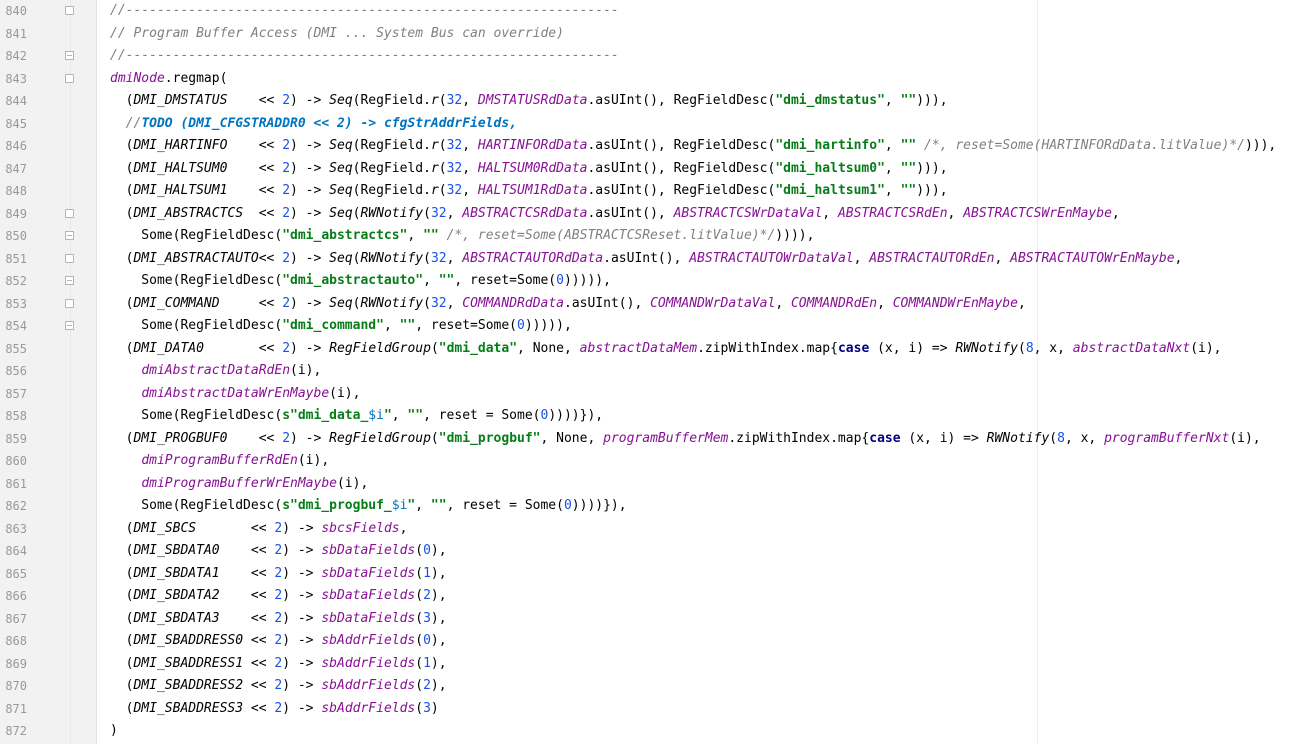 This screenshot has width=1304, height=744. What do you see at coordinates (274, 709) in the screenshot?
I see `code-text: (DMI_SBADDRESS3 << 2) -> sbAddrFields(3)` at bounding box center [274, 709].